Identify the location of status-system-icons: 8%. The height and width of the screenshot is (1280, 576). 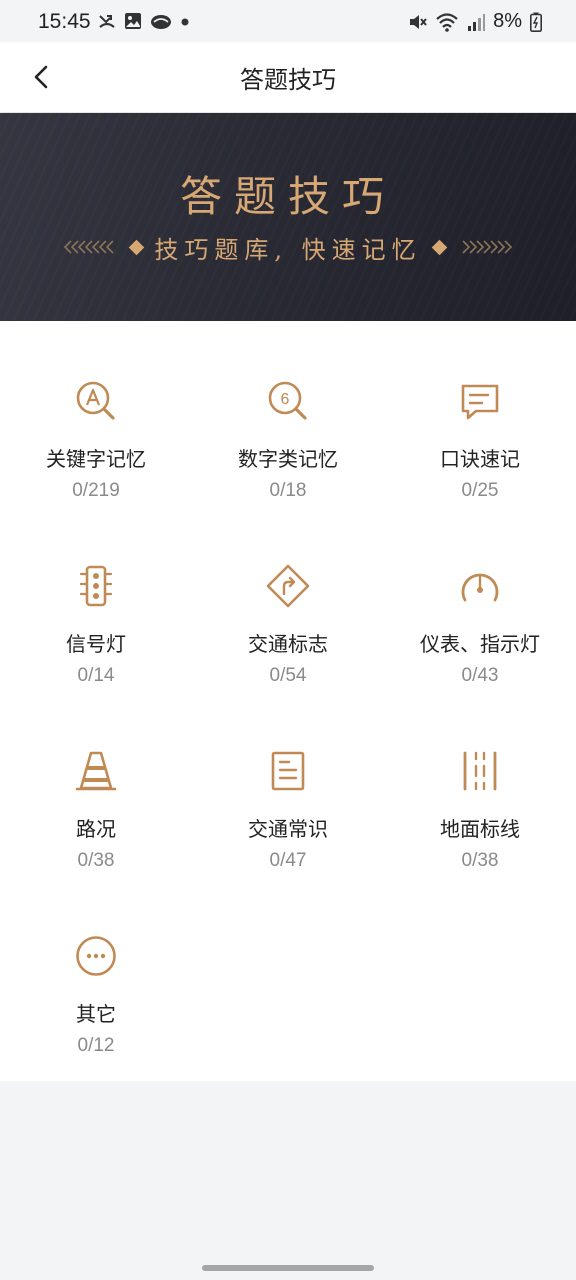
(474, 21).